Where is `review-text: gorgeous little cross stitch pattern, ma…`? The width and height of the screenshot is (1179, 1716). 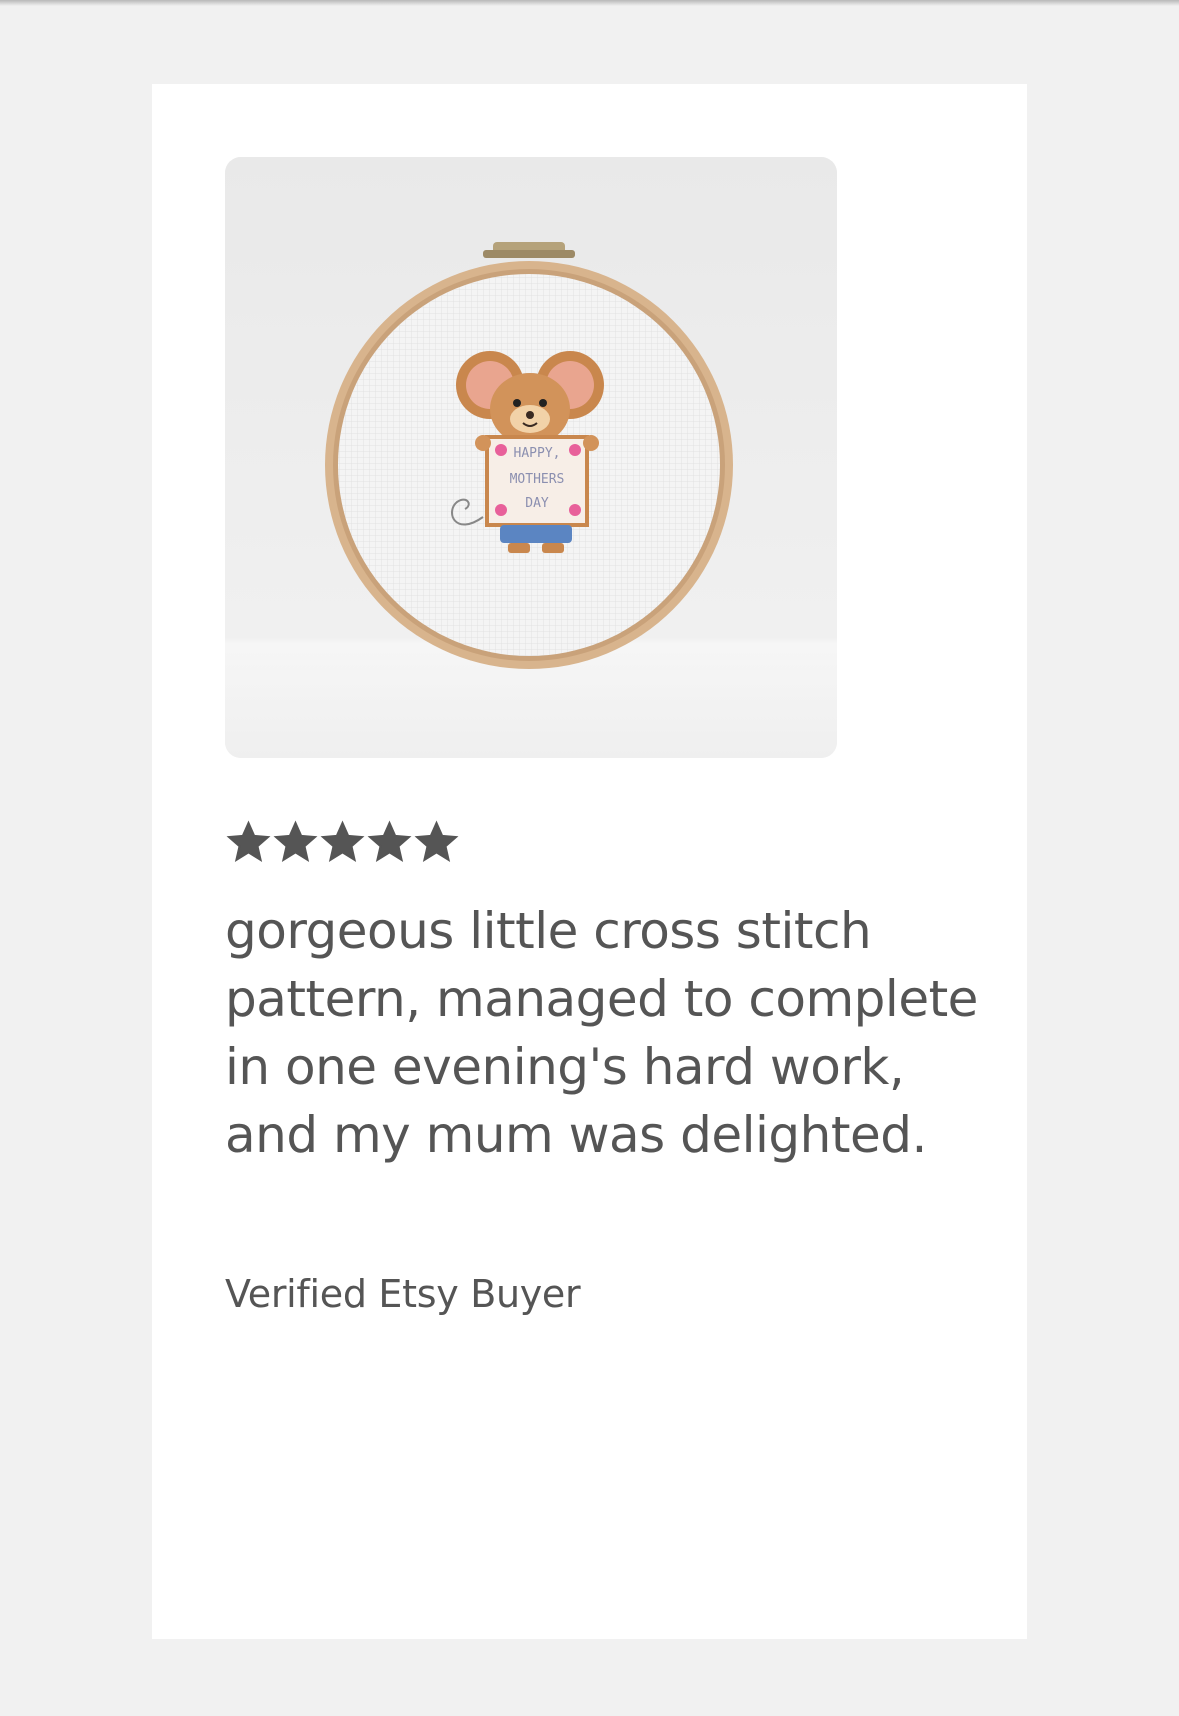 review-text: gorgeous little cross stitch pattern, ma… is located at coordinates (601, 1033).